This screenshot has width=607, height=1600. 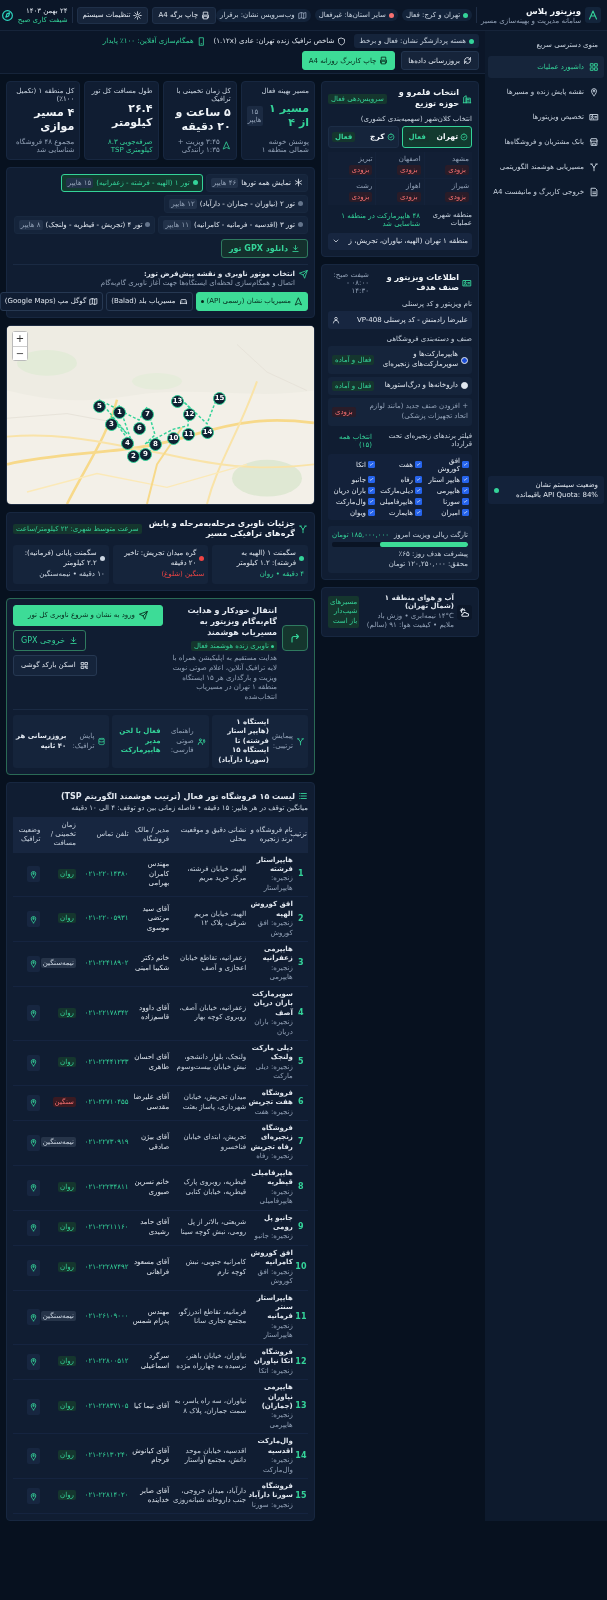 I want to click on rank-cell: 13, so click(x=300, y=1406).